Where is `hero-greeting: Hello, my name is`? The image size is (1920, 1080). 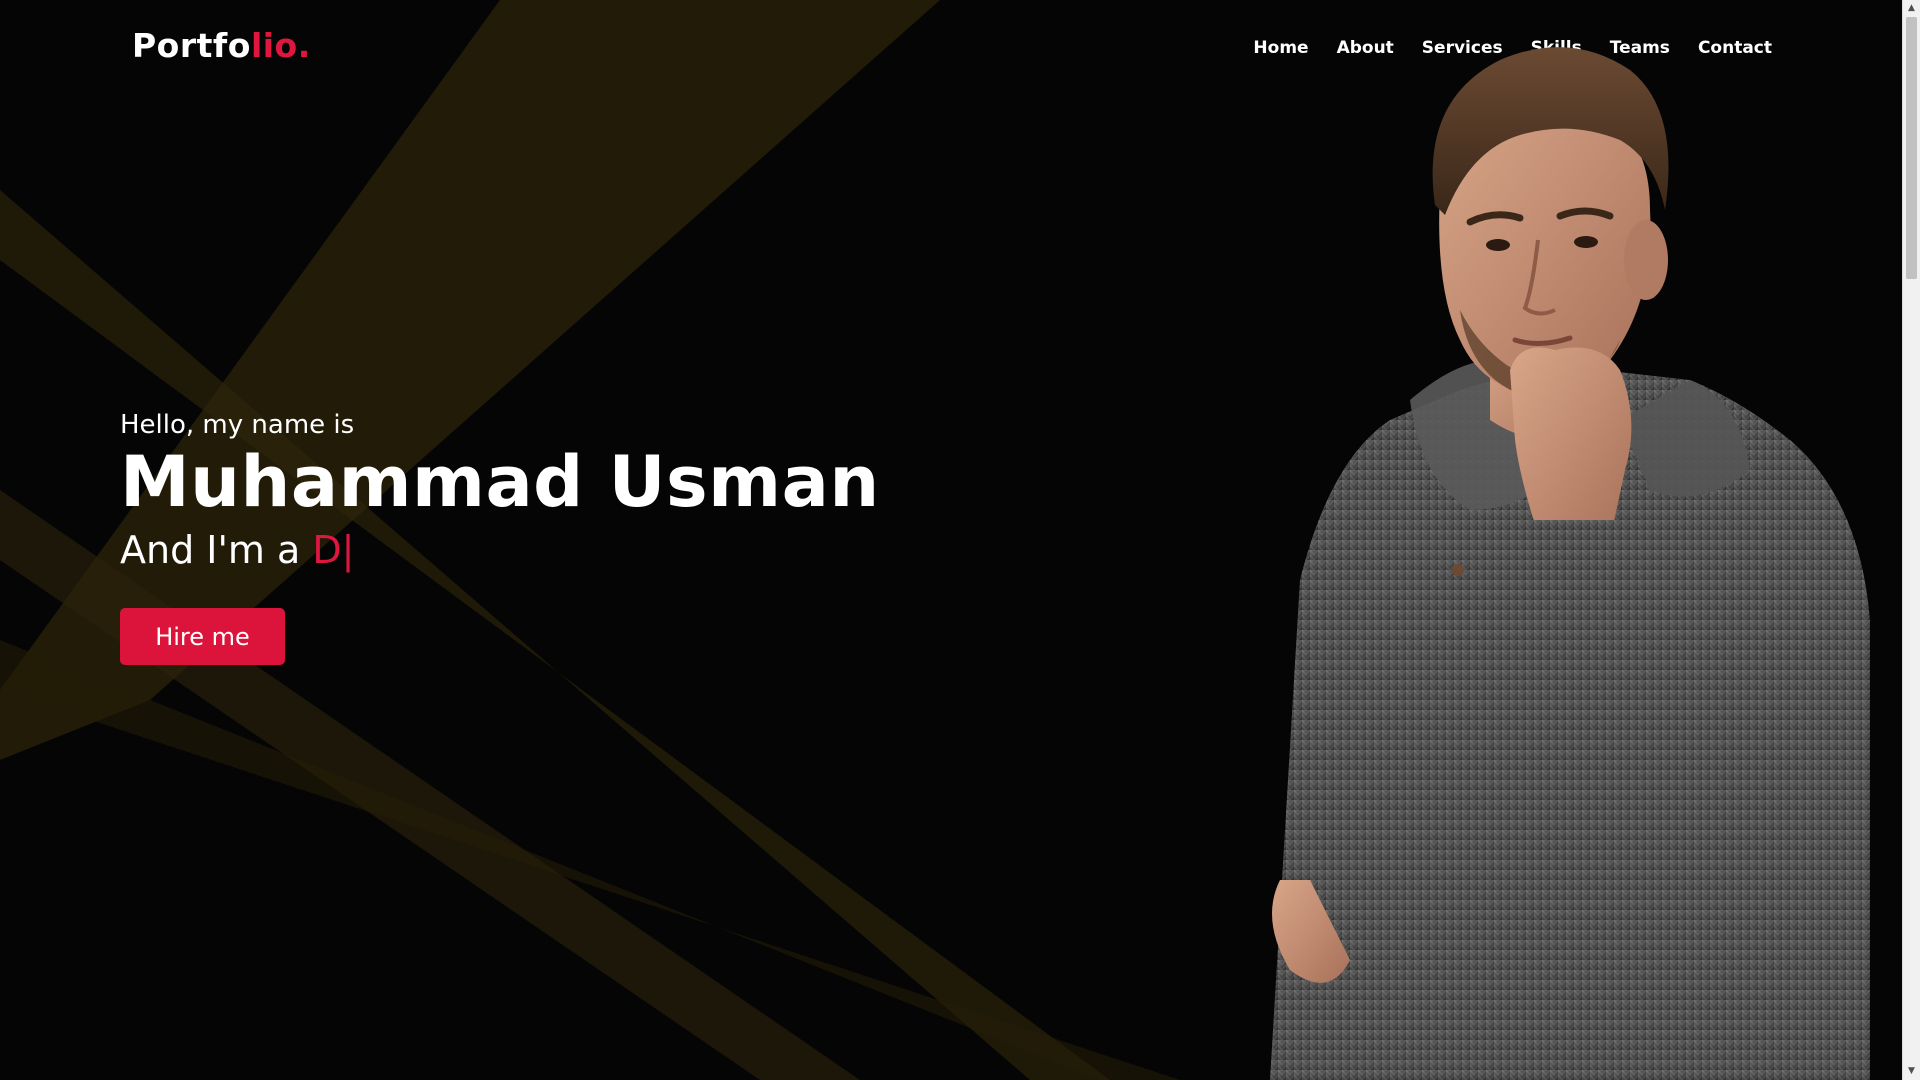 hero-greeting: Hello, my name is is located at coordinates (237, 425).